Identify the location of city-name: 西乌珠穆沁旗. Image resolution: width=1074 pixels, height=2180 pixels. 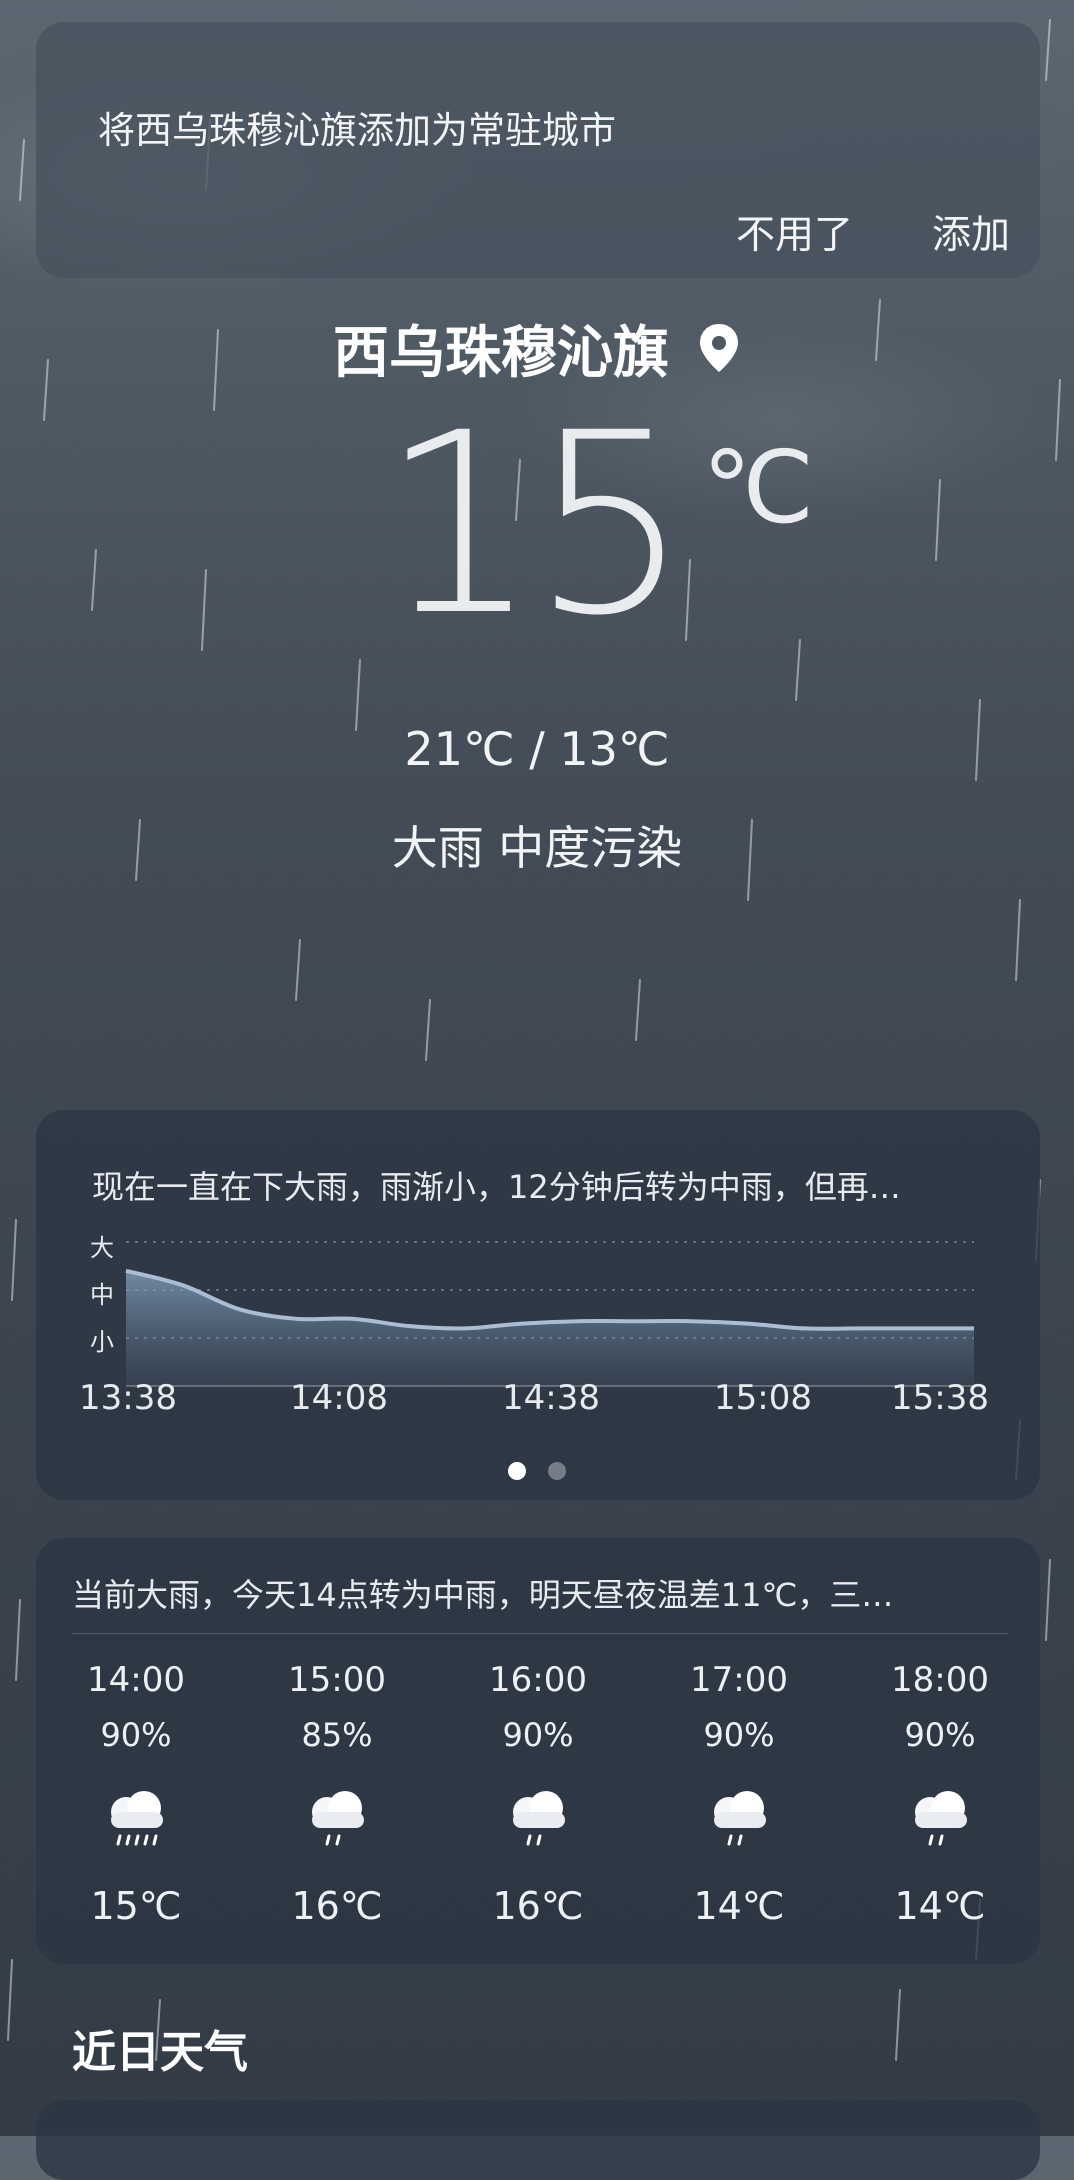
(501, 348).